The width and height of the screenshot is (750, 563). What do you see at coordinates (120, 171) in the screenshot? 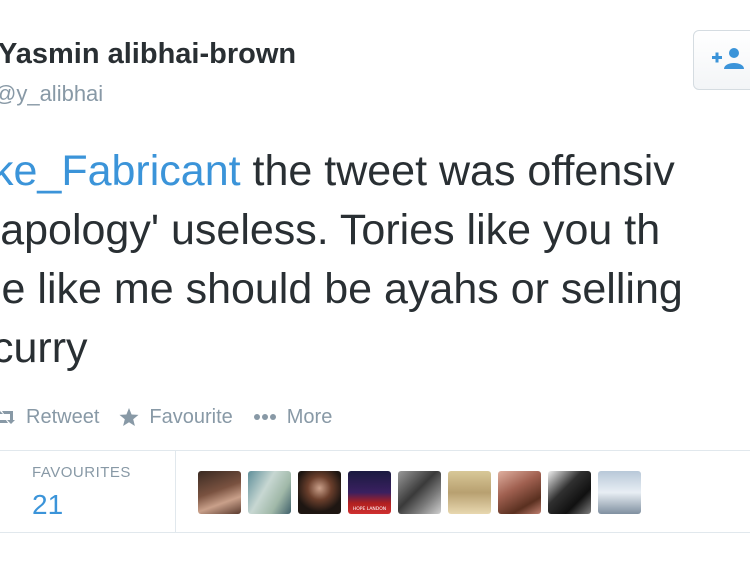
I see `mention-link: ke_Fabricant` at bounding box center [120, 171].